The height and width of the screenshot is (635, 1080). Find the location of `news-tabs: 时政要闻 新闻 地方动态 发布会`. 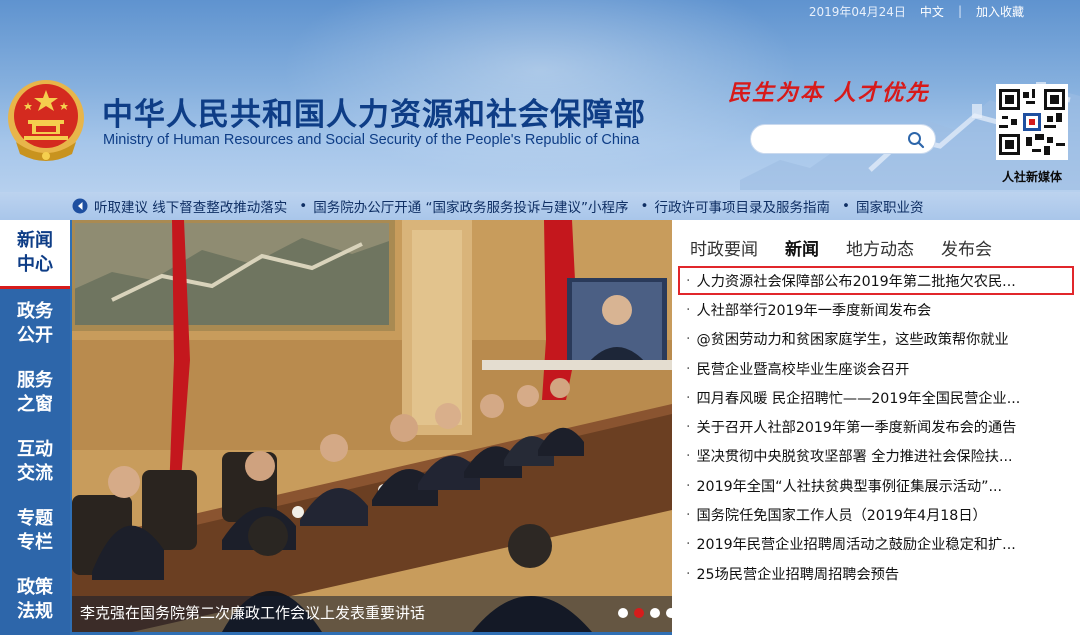

news-tabs: 时政要闻 新闻 地方动态 发布会 is located at coordinates (854, 247).